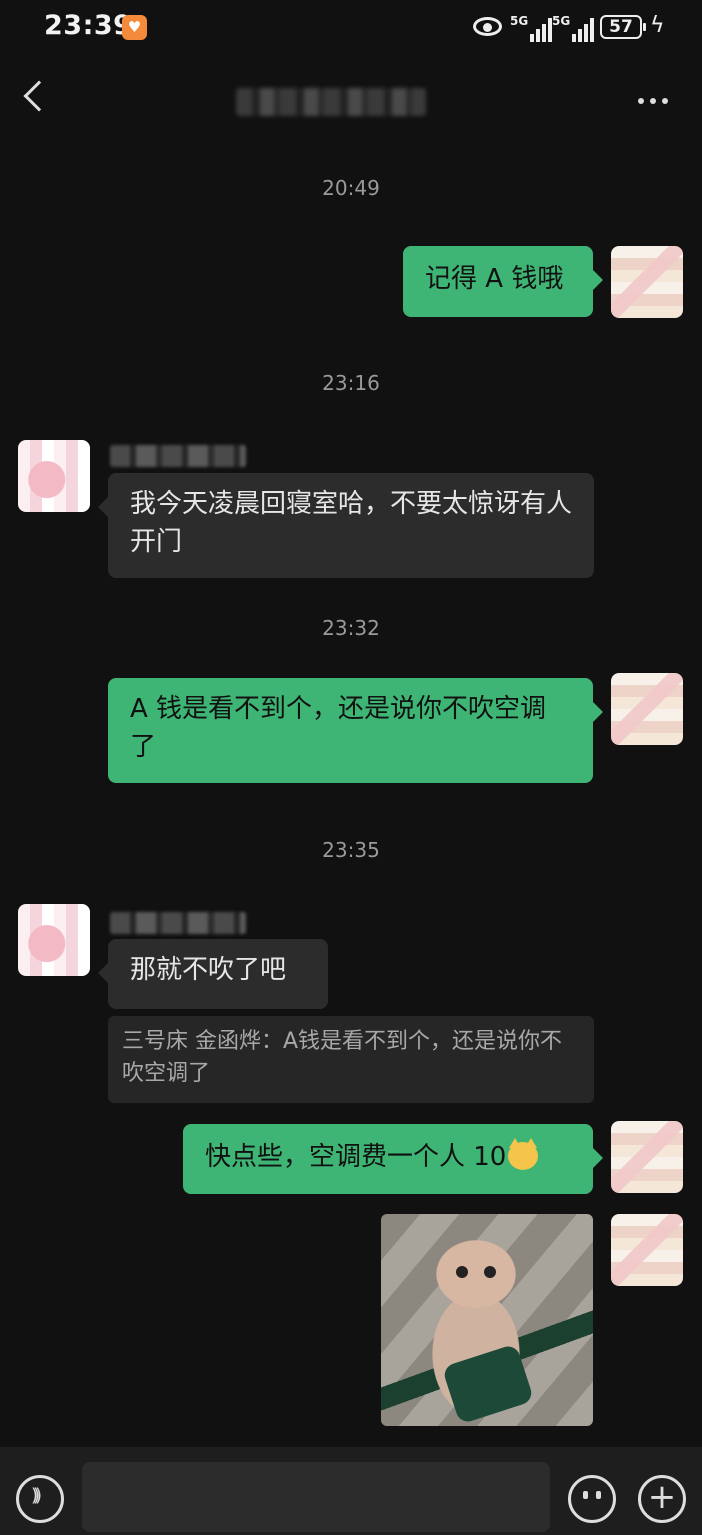  Describe the element at coordinates (351, 628) in the screenshot. I see `timestamp: 23:32` at that location.